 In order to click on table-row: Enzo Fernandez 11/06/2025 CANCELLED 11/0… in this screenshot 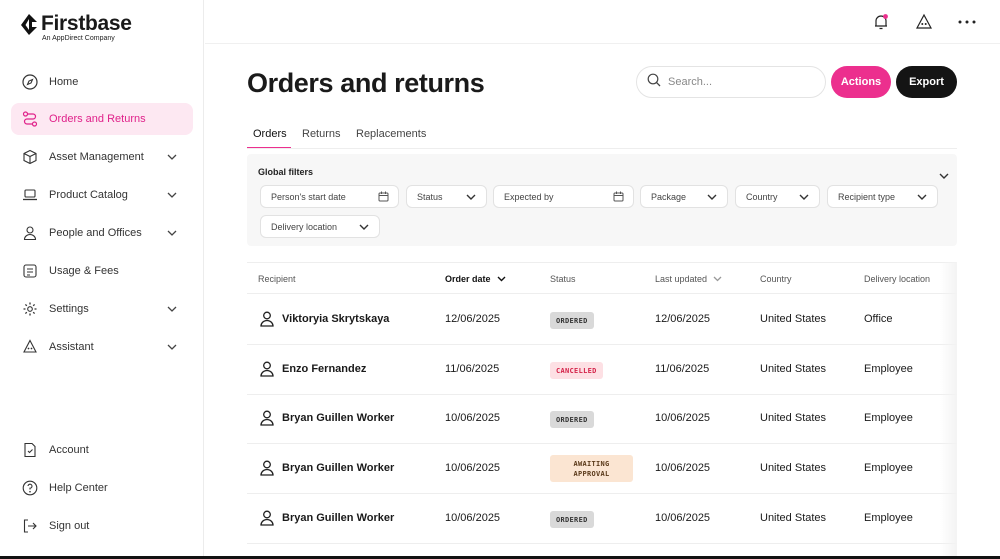, I will do `click(602, 370)`.